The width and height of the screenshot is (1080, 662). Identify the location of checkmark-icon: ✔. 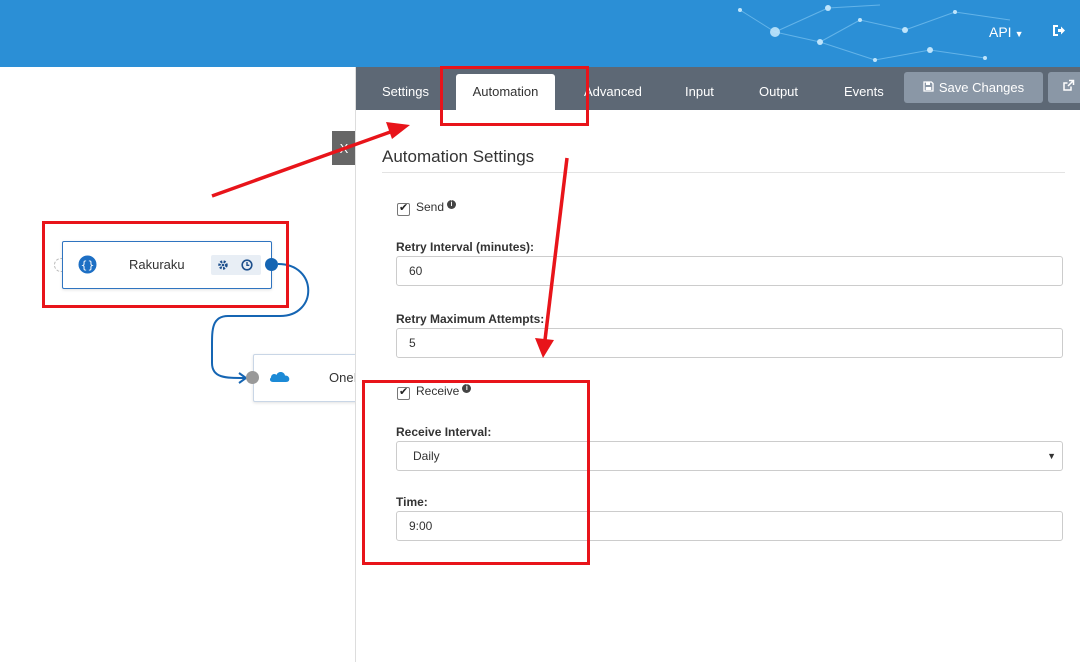
(404, 208).